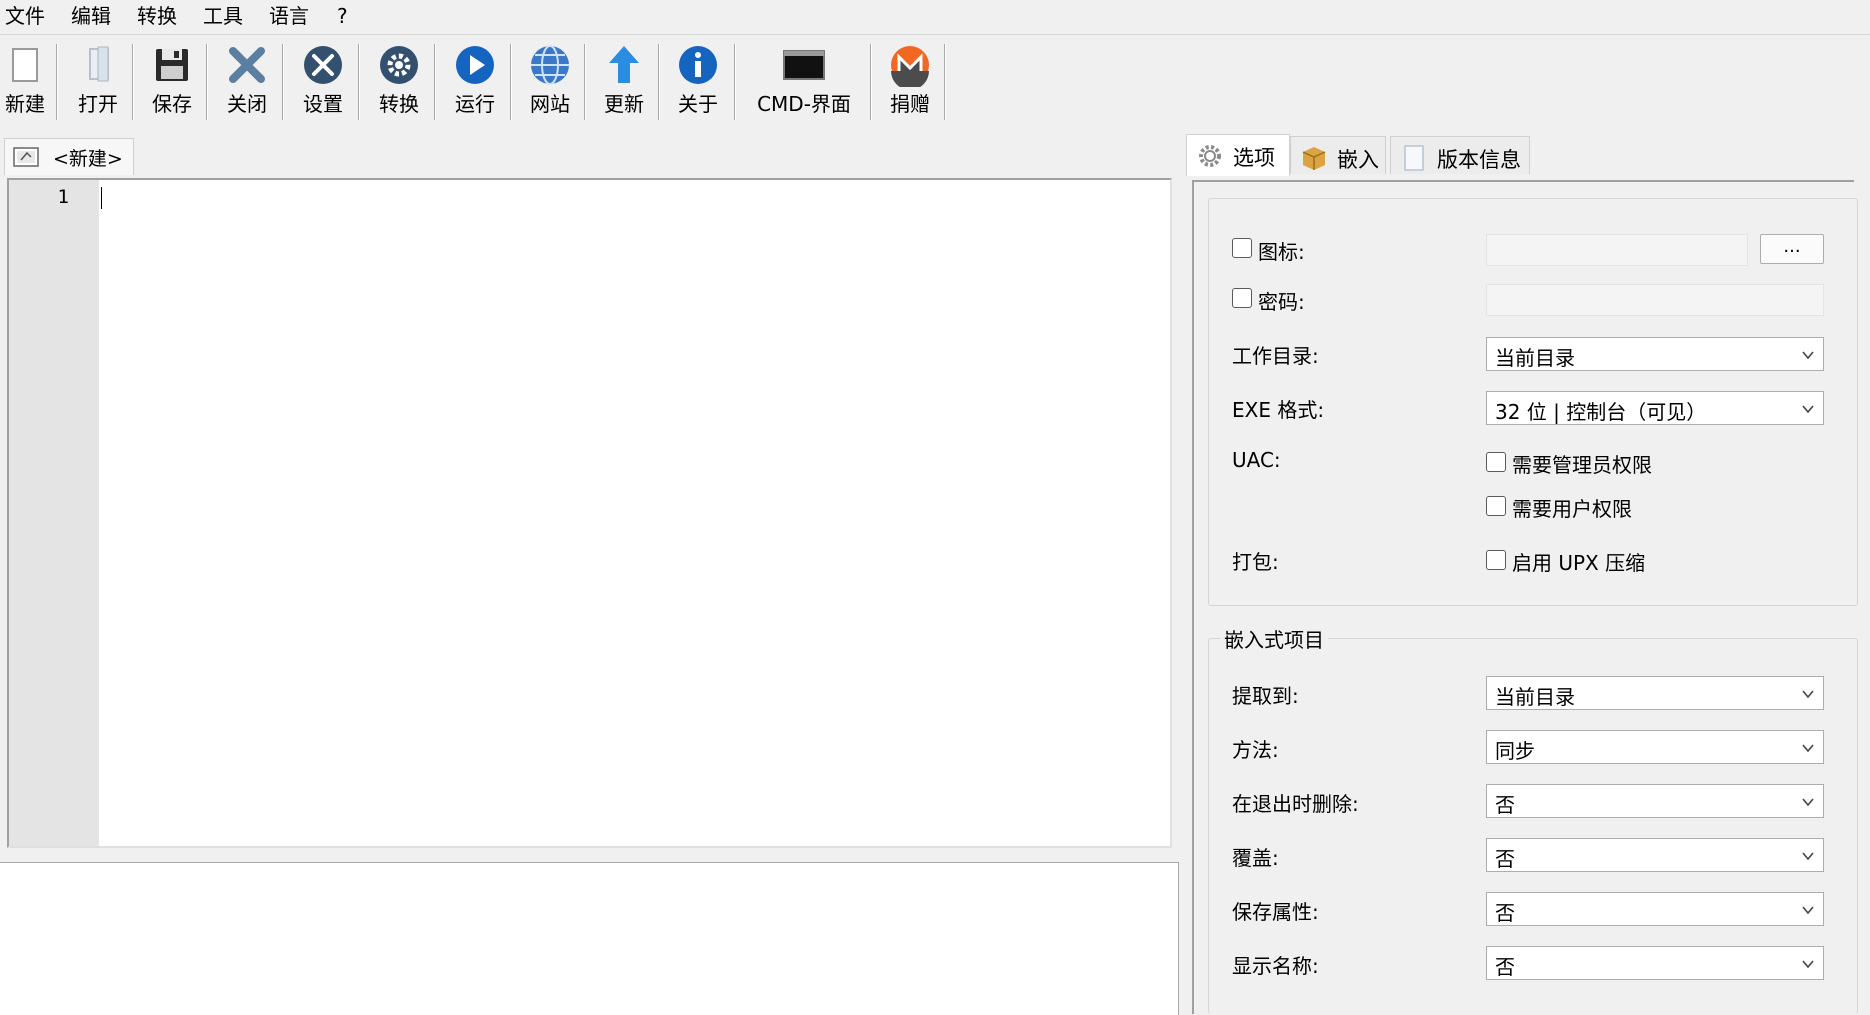 This screenshot has height=1015, width=1870. Describe the element at coordinates (1535, 358) in the screenshot. I see `workdir-value: 当前目录` at that location.